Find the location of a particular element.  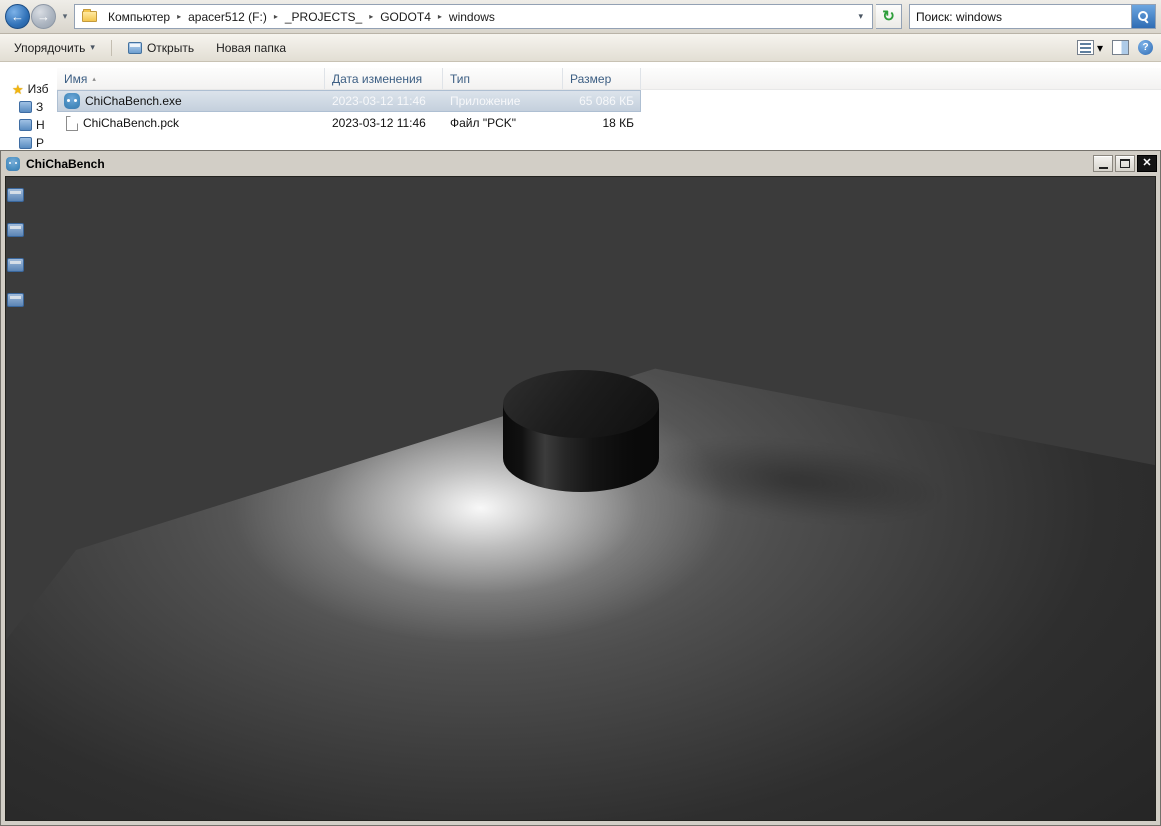

column-header-date: Дата изменения is located at coordinates (384, 78).